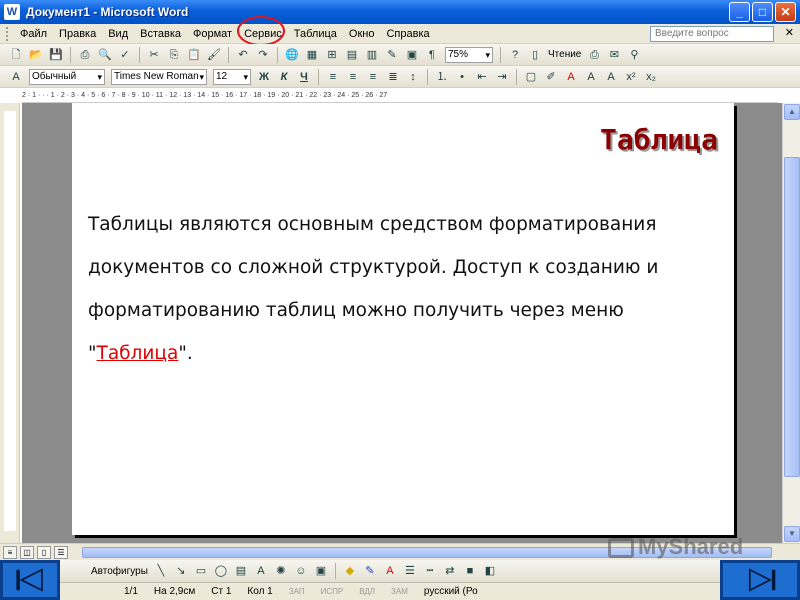  Describe the element at coordinates (614, 55) in the screenshot. I see `envelope-icon: ✉` at that location.